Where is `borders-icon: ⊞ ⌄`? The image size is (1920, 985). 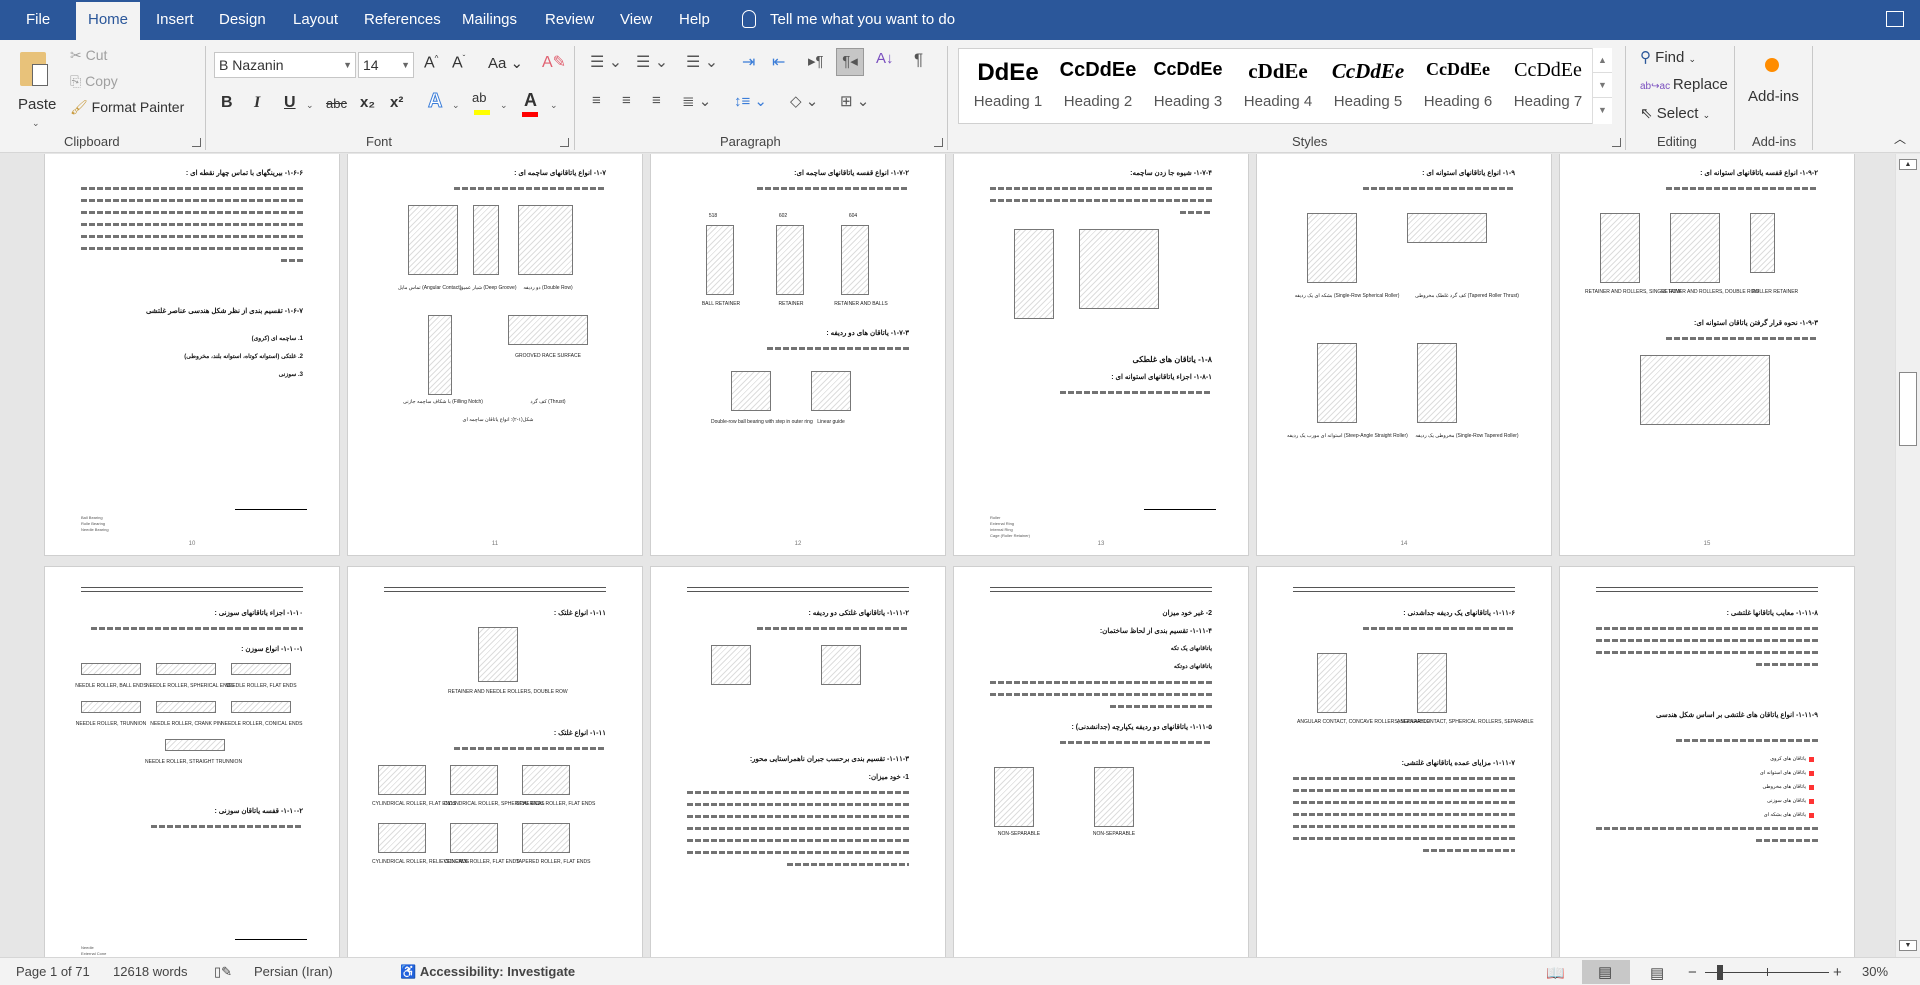
borders-icon: ⊞ ⌄ is located at coordinates (854, 101).